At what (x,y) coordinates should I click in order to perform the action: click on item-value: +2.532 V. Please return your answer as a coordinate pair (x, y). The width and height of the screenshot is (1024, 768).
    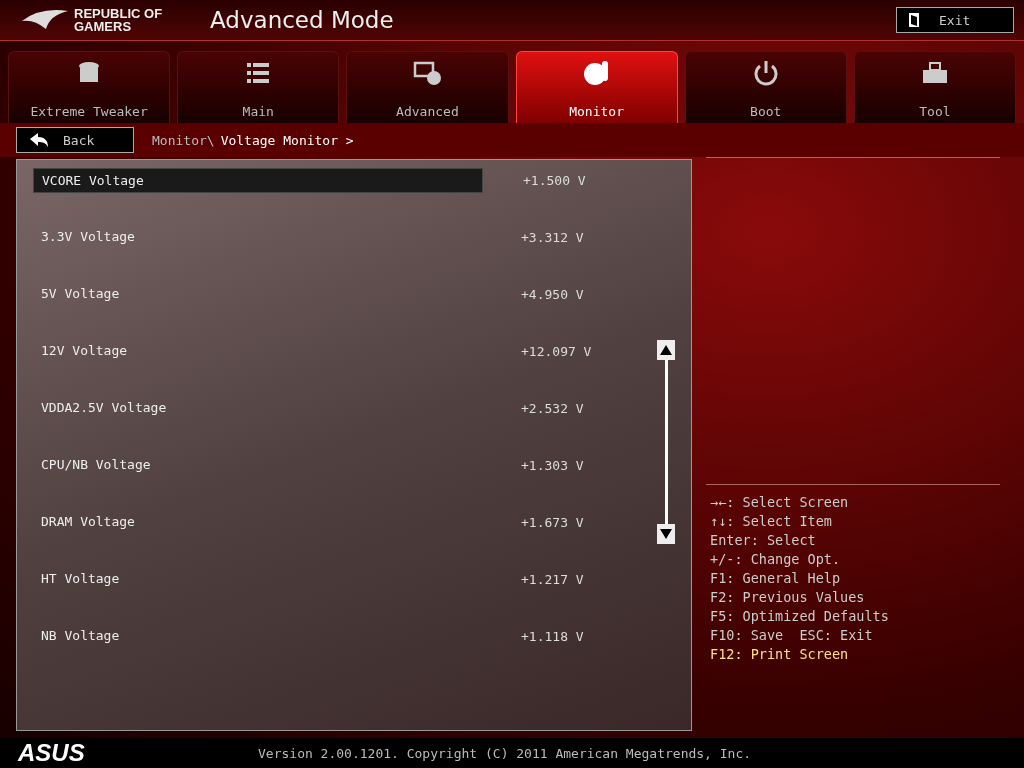
    Looking at the image, I should click on (552, 408).